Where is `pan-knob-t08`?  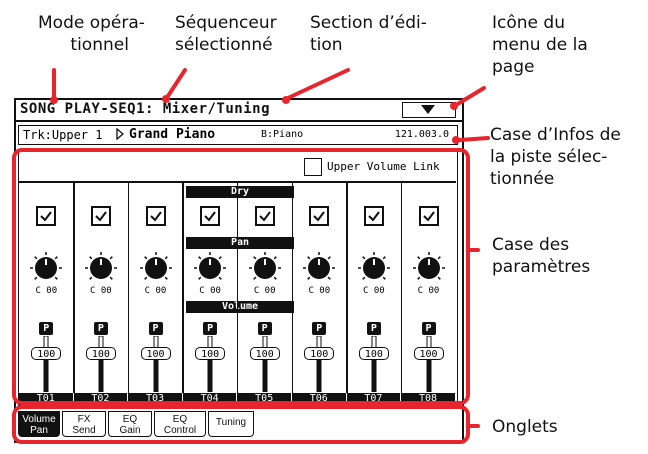 pan-knob-t08 is located at coordinates (429, 267).